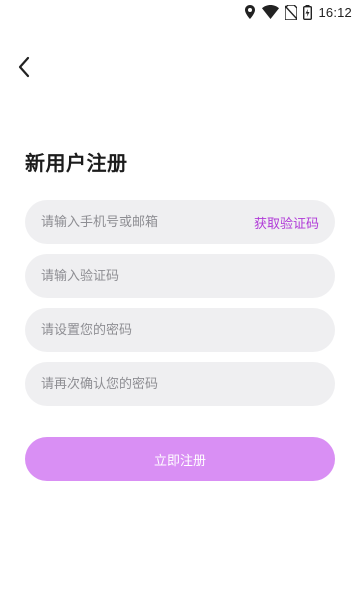  Describe the element at coordinates (147, 222) in the screenshot. I see `account-input` at that location.